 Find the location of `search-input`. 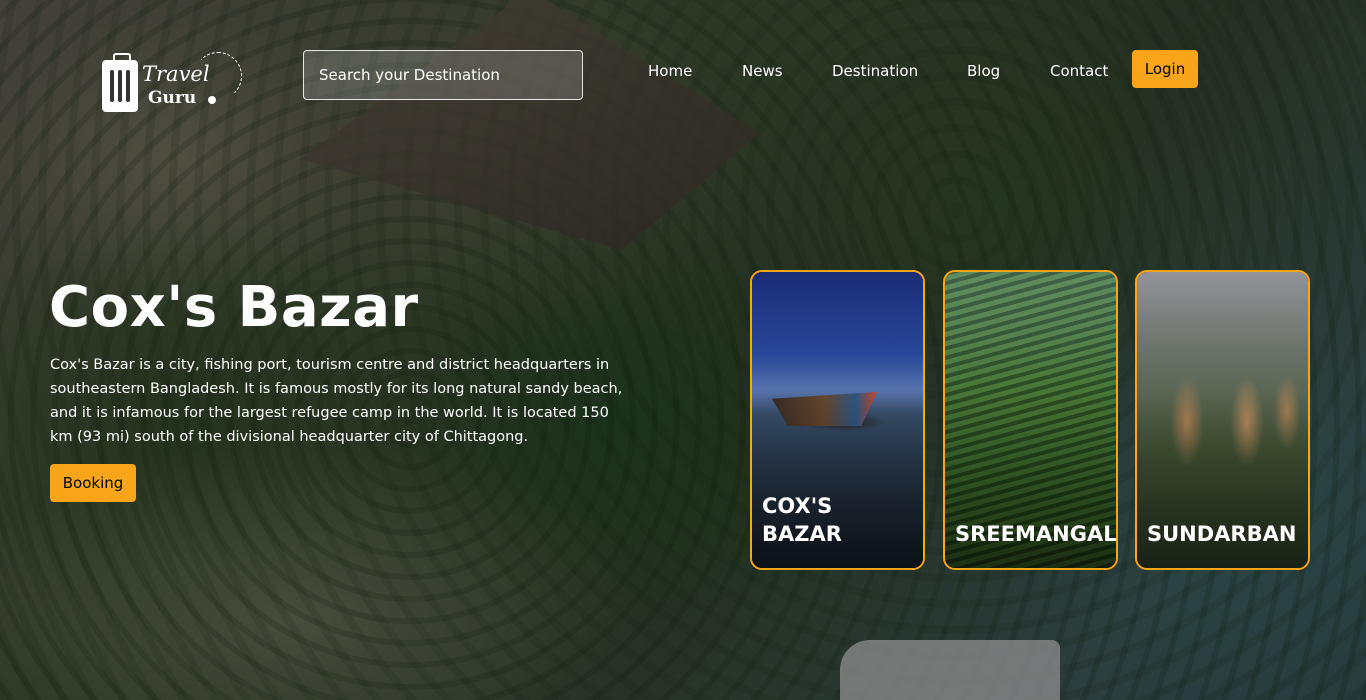

search-input is located at coordinates (443, 75).